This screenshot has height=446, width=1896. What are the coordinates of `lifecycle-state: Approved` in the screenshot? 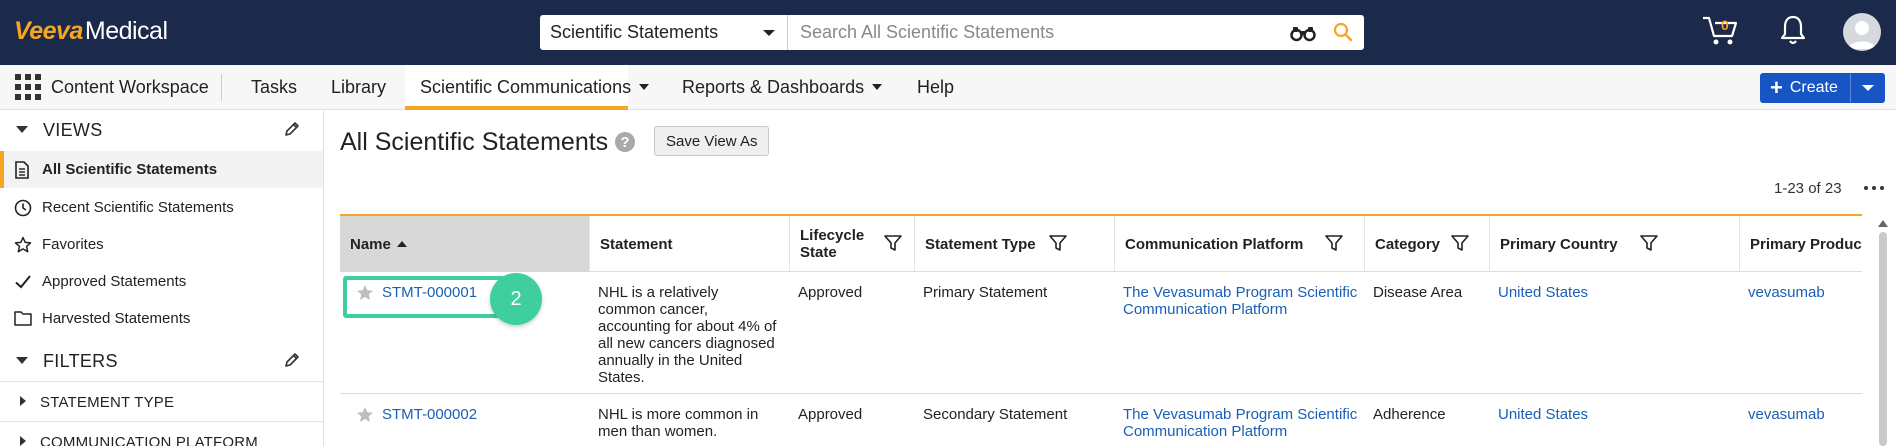 It's located at (830, 414).